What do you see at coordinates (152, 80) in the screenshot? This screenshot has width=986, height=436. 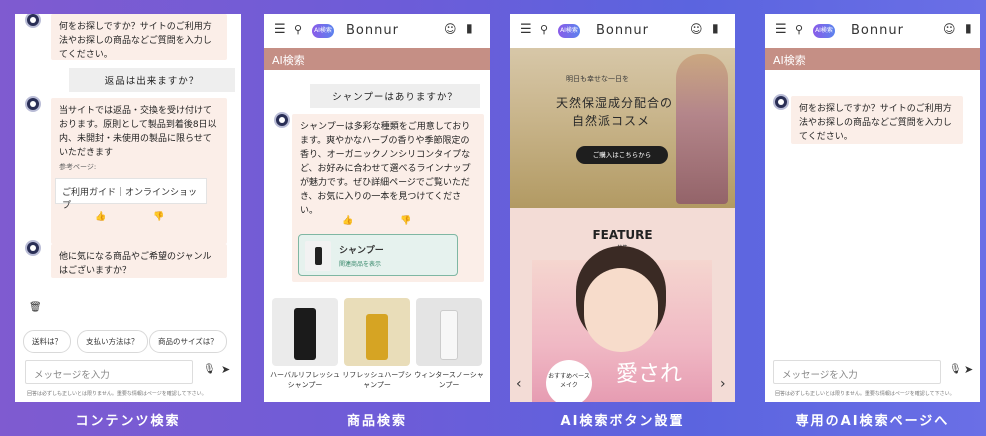 I see `user-message: 返品は出来ますか？` at bounding box center [152, 80].